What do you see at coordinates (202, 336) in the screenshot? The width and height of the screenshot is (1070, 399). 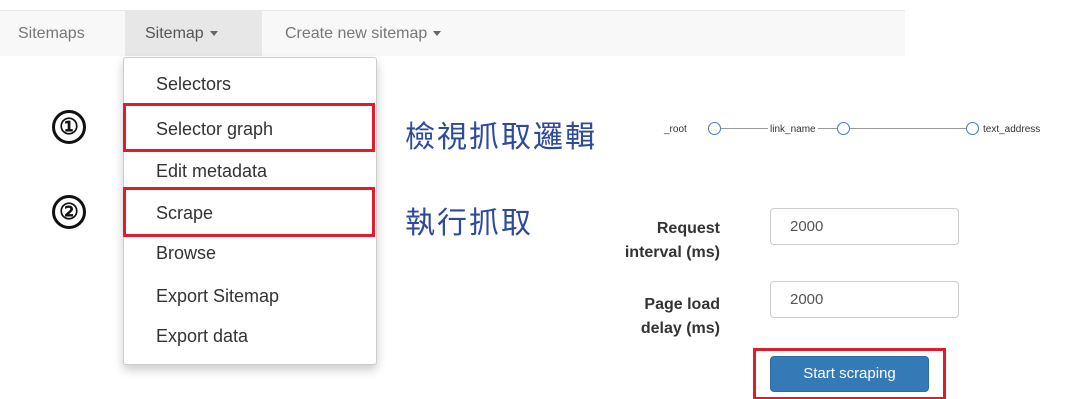 I see `menu-item-export-data: Export data` at bounding box center [202, 336].